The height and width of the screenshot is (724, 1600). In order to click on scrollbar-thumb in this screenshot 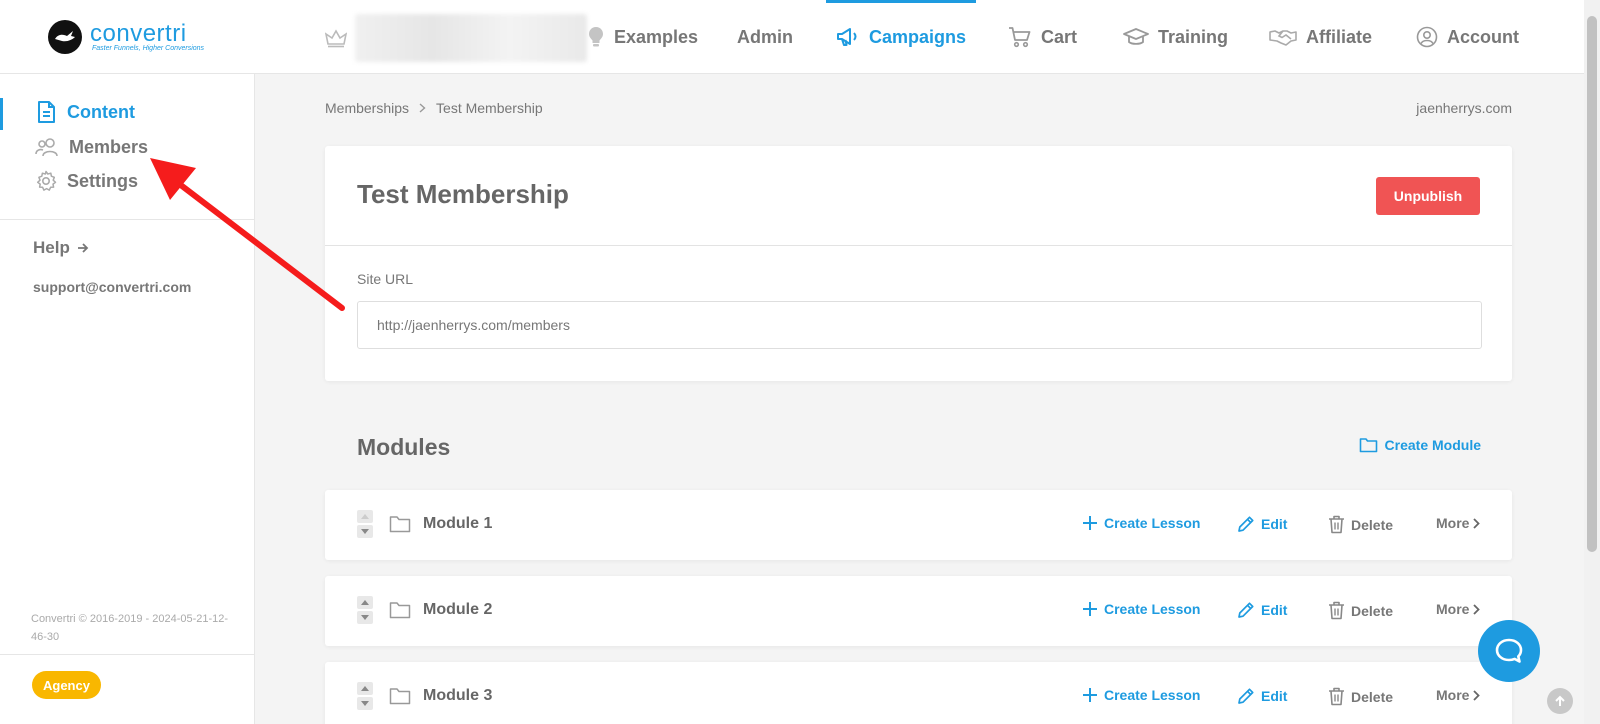, I will do `click(1592, 284)`.